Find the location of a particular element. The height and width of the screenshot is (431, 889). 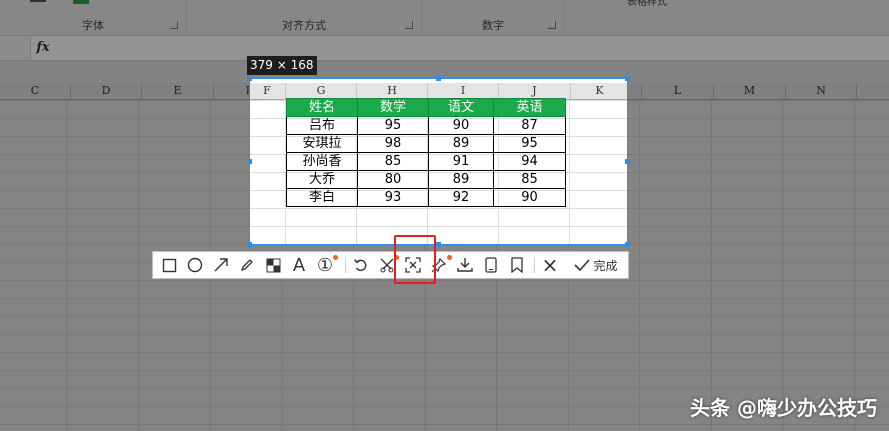

resize-handle-bottom is located at coordinates (438, 244).